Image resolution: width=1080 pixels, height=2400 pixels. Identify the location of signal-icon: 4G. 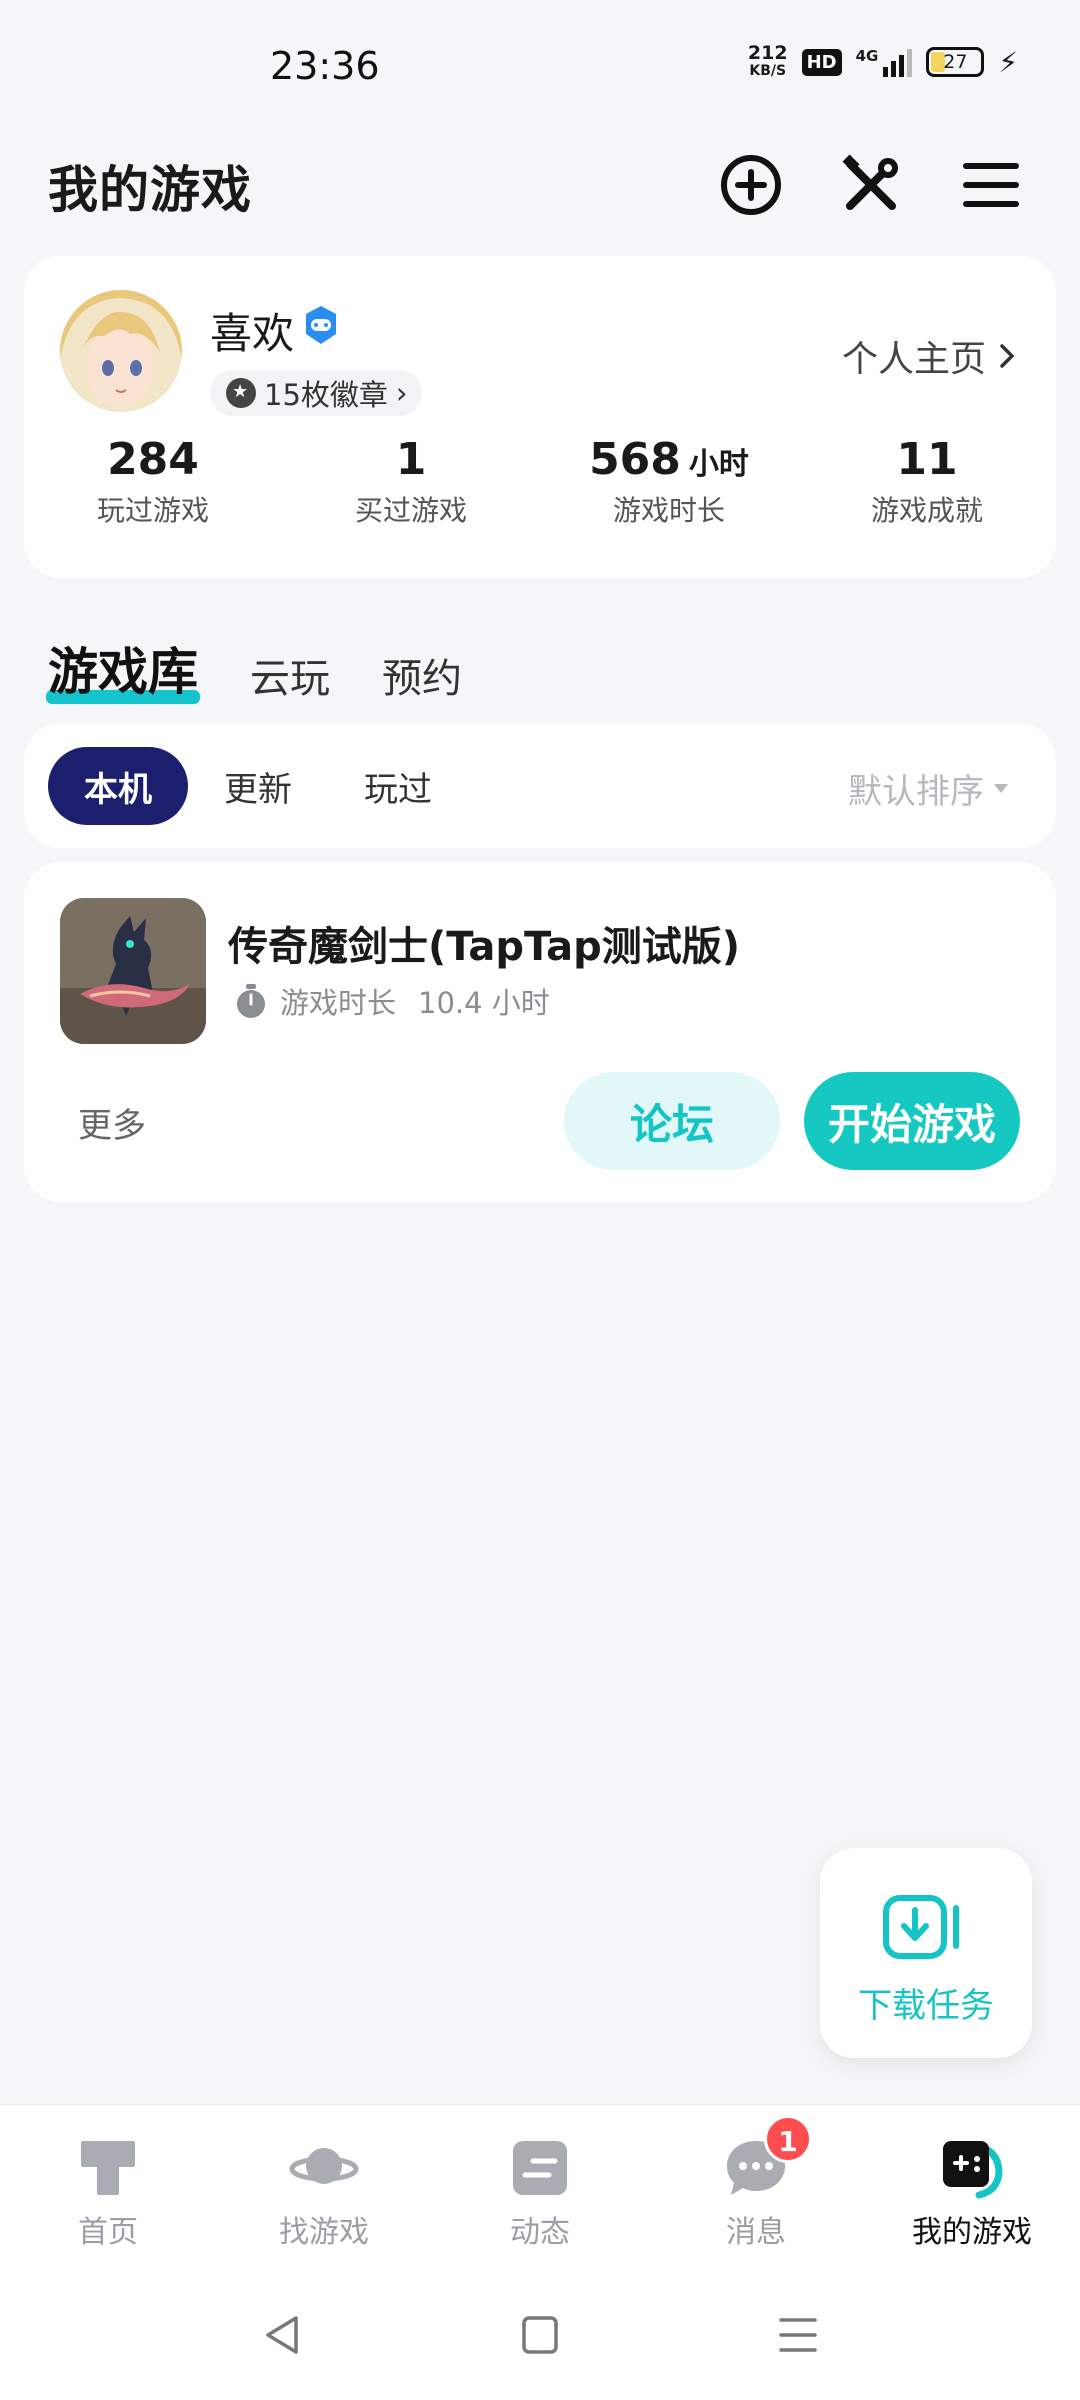
(884, 62).